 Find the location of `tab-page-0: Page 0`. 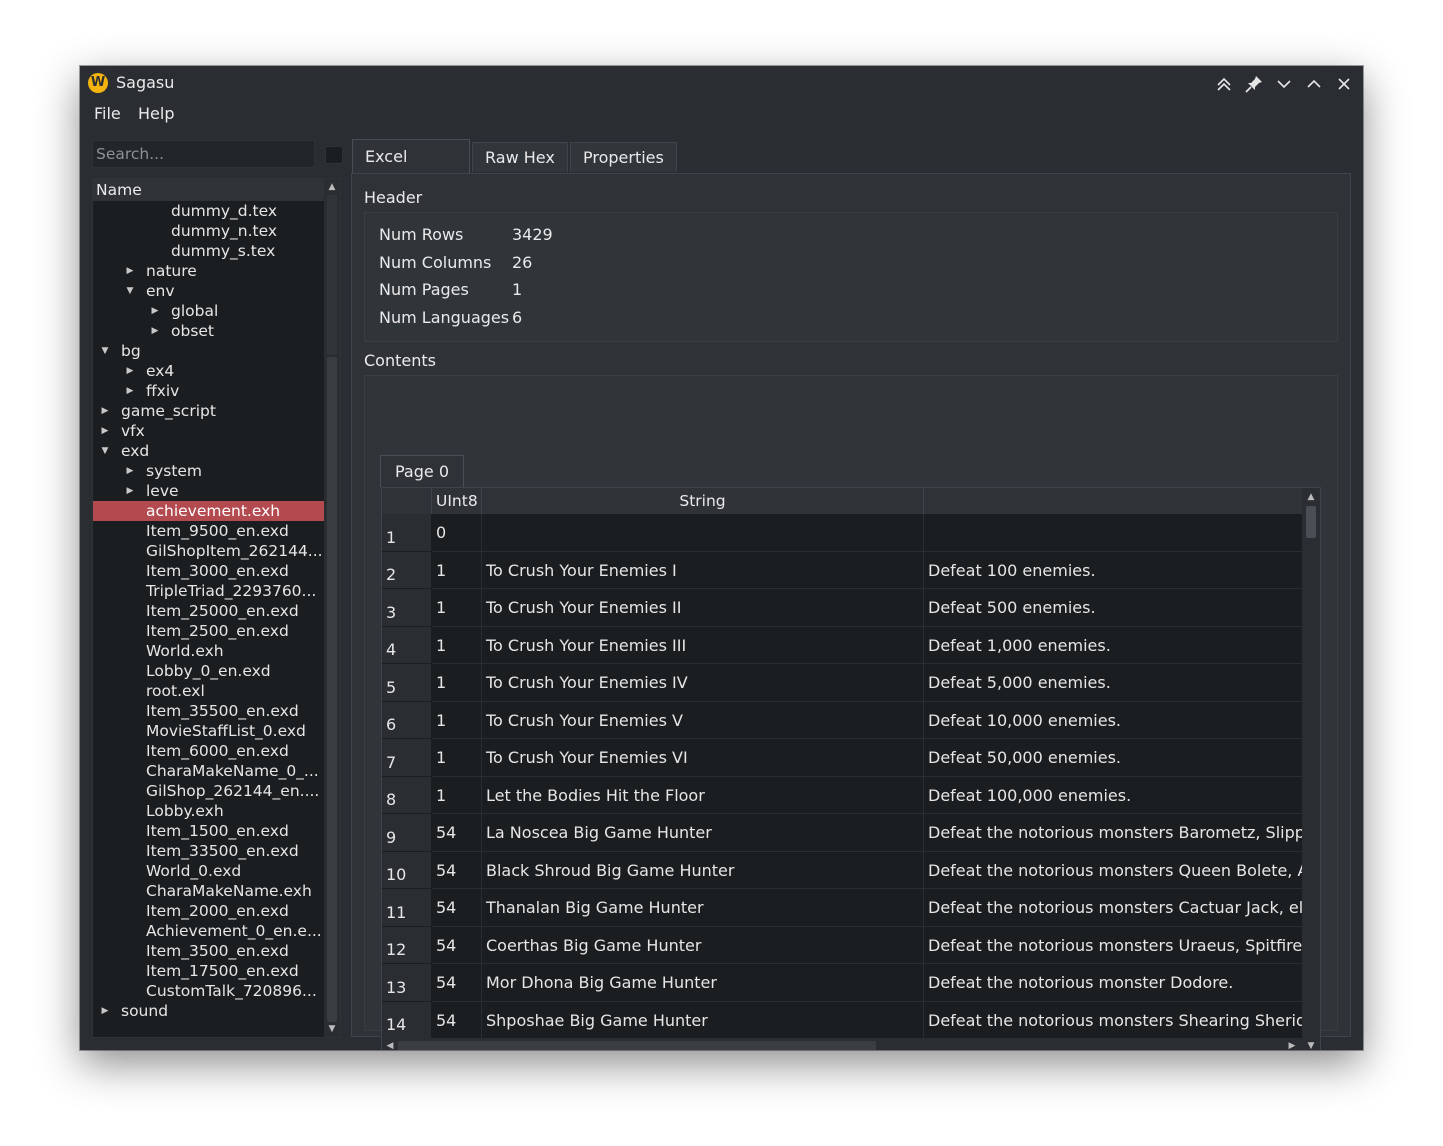

tab-page-0: Page 0 is located at coordinates (422, 471).